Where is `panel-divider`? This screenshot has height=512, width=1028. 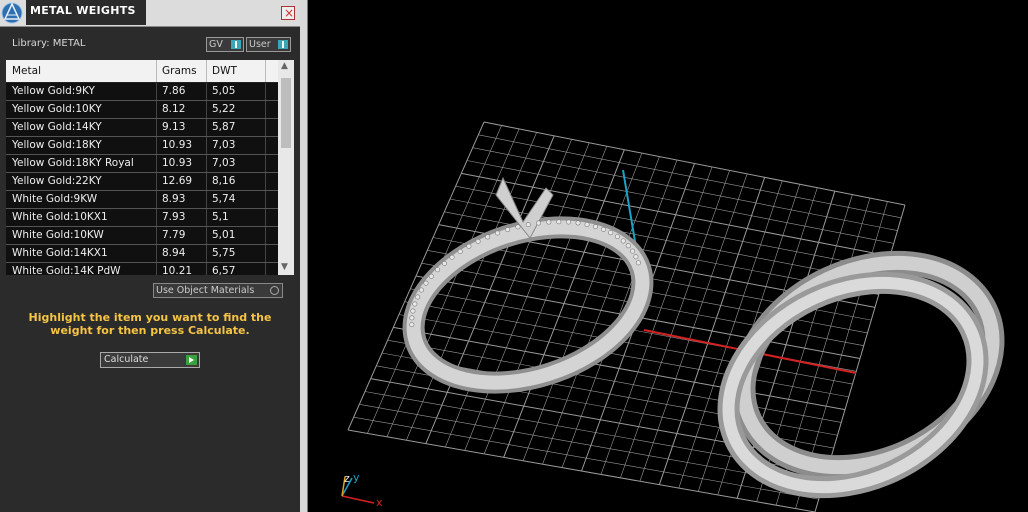 panel-divider is located at coordinates (304, 256).